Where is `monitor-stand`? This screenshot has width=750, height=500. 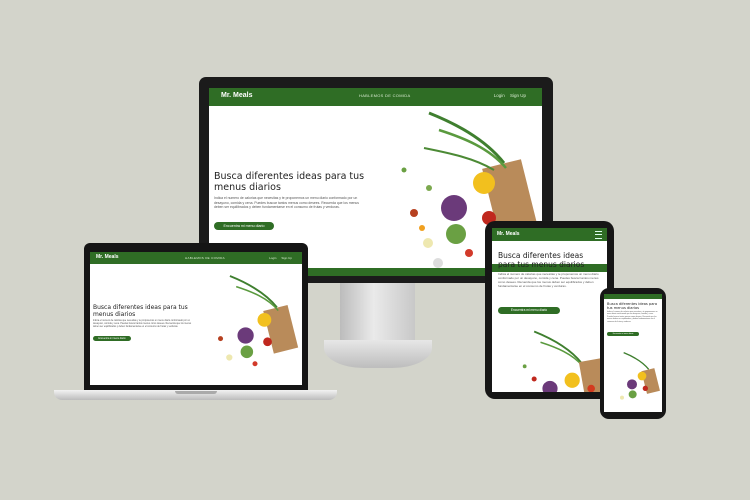
monitor-stand is located at coordinates (377, 313).